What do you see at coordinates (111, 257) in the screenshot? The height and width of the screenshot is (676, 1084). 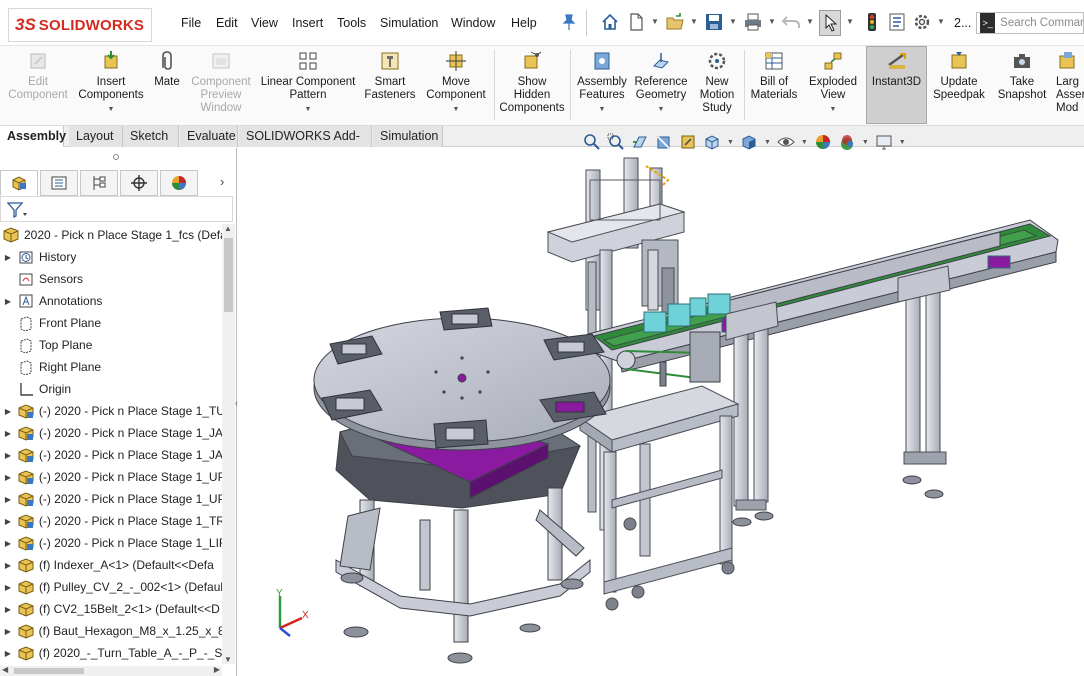 I see `tree-item: ▶ History` at bounding box center [111, 257].